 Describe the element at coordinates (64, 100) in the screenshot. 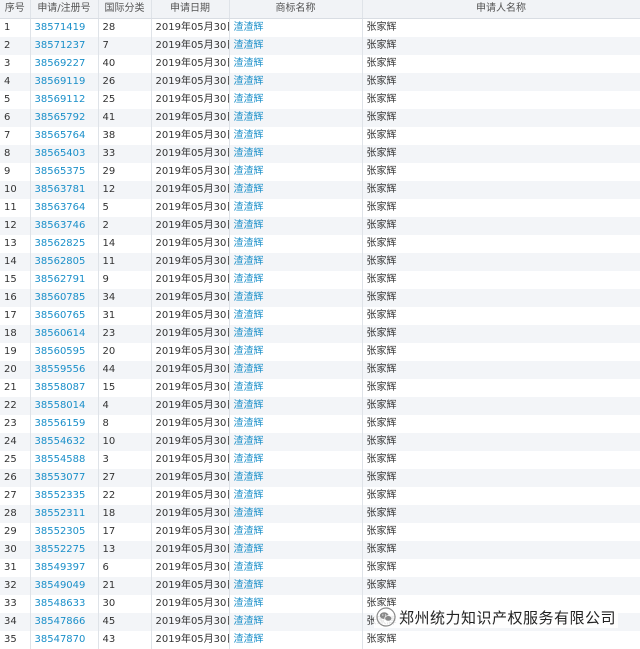

I see `cell-reg-number: 38569112` at that location.